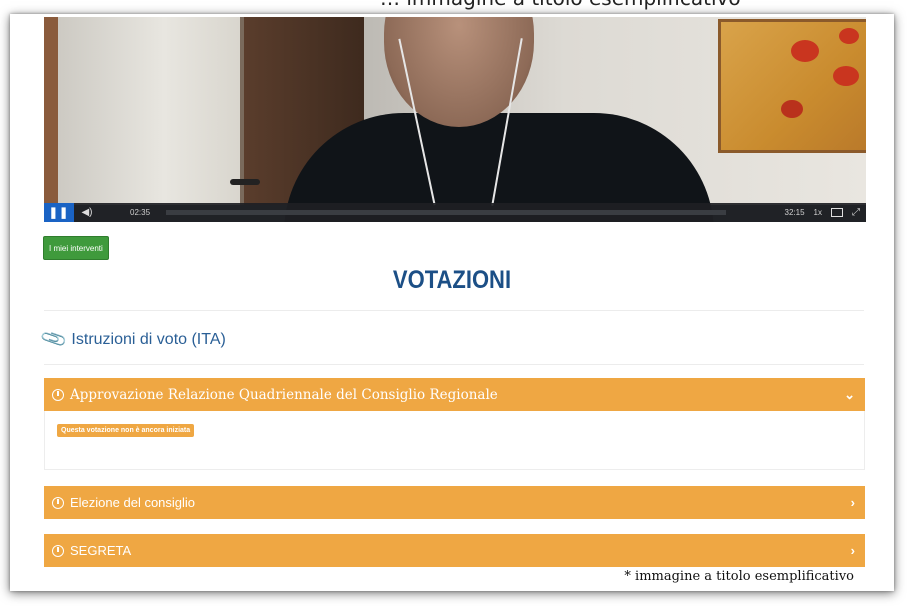 The image size is (907, 606). What do you see at coordinates (140, 212) in the screenshot?
I see `elapsed-time: 02:35` at bounding box center [140, 212].